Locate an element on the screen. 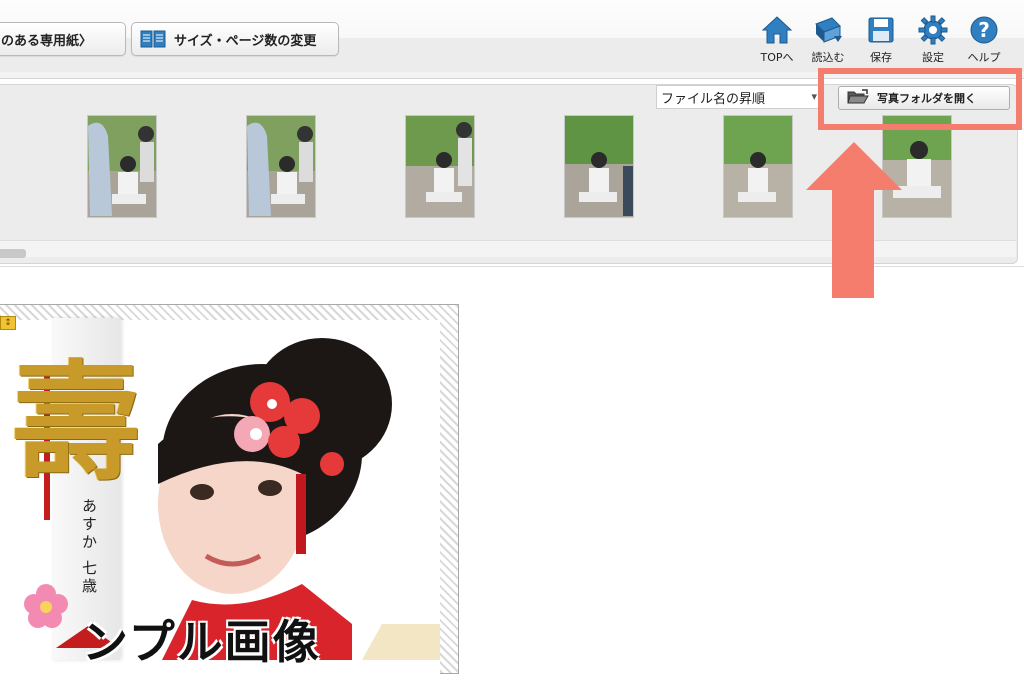 The height and width of the screenshot is (680, 1024). kotobuki-kanji: 壽 is located at coordinates (76, 423).